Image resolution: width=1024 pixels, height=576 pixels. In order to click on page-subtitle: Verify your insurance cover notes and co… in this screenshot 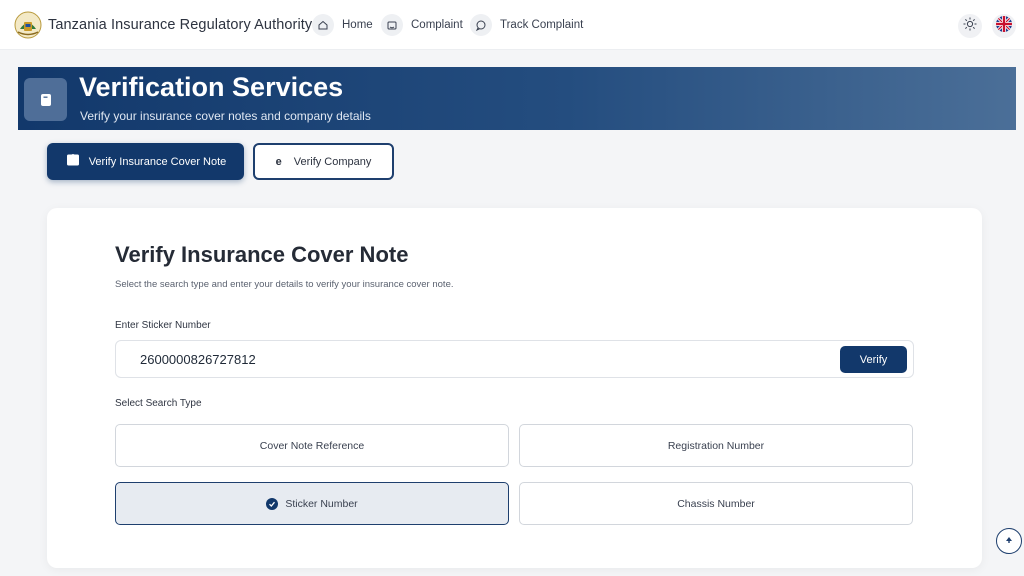, I will do `click(225, 116)`.